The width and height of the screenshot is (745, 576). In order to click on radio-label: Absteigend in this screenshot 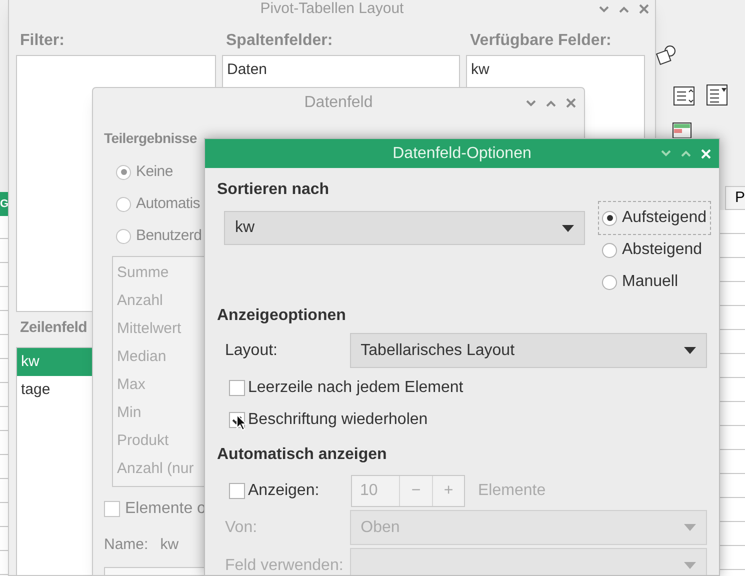, I will do `click(662, 250)`.